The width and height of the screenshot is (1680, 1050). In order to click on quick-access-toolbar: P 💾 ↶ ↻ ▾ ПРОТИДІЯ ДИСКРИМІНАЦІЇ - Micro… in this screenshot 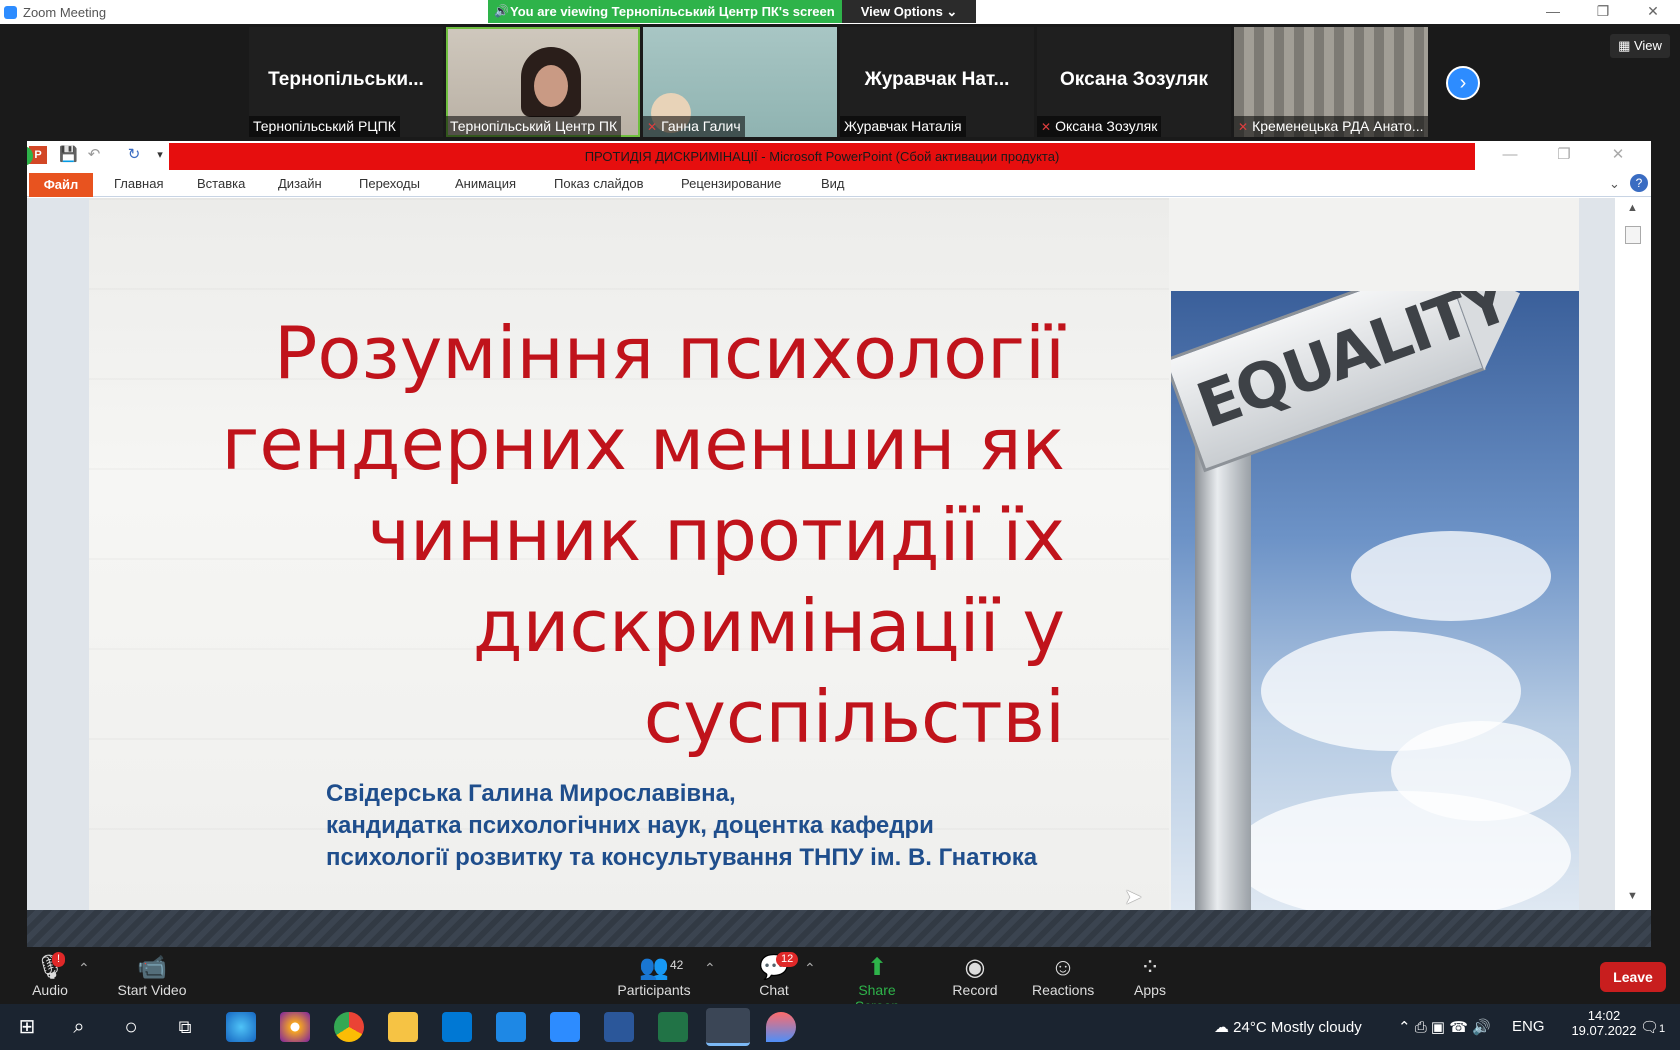, I will do `click(839, 155)`.